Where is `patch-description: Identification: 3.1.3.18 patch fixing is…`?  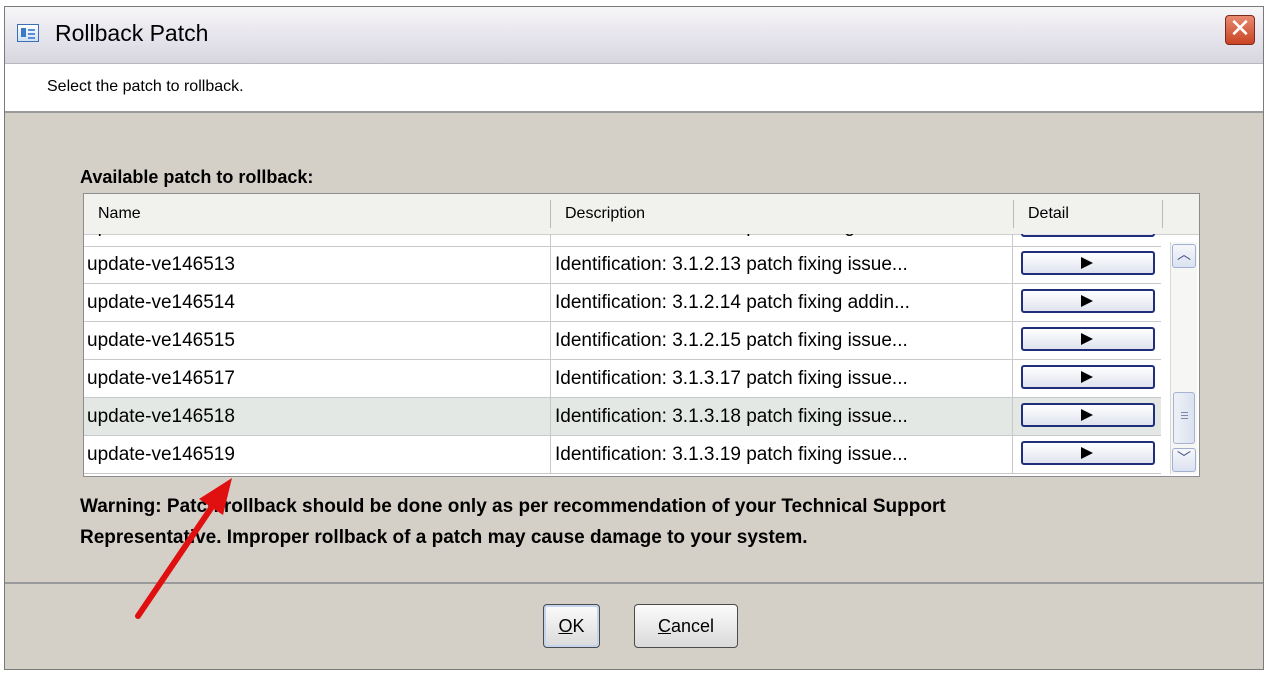 patch-description: Identification: 3.1.3.18 patch fixing is… is located at coordinates (781, 417).